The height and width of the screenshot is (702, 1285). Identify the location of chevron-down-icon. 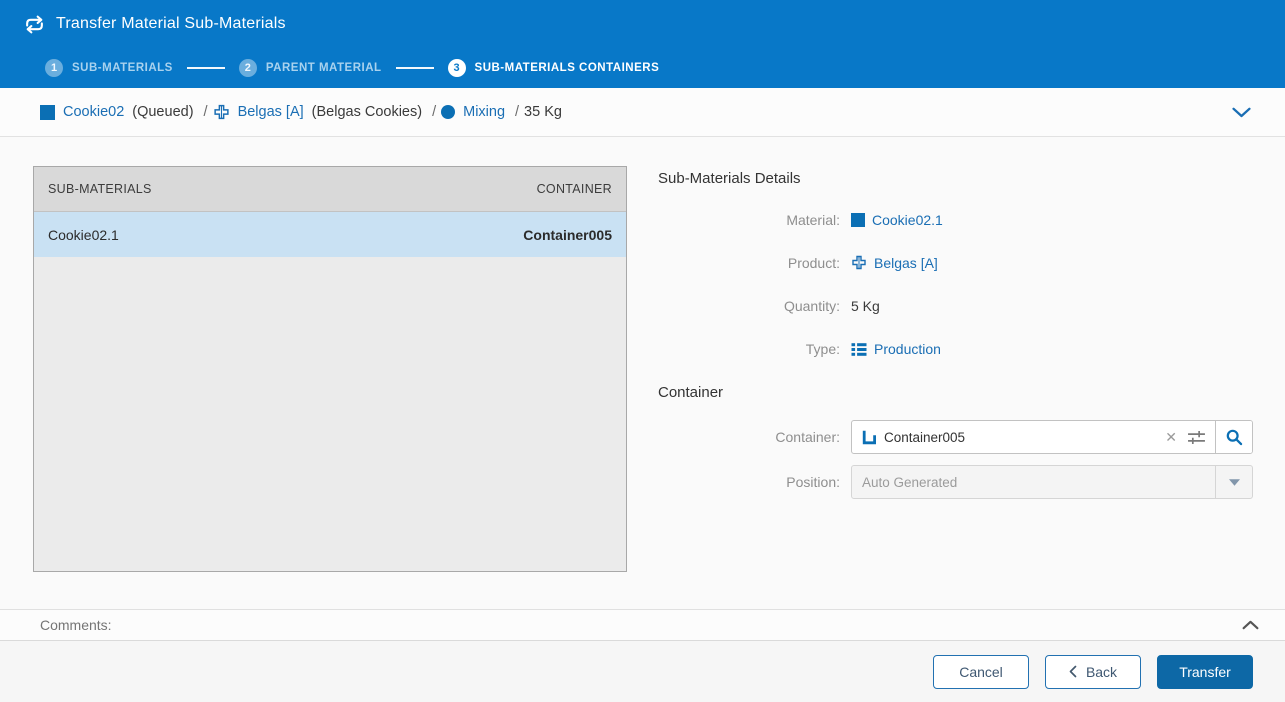
(1241, 112).